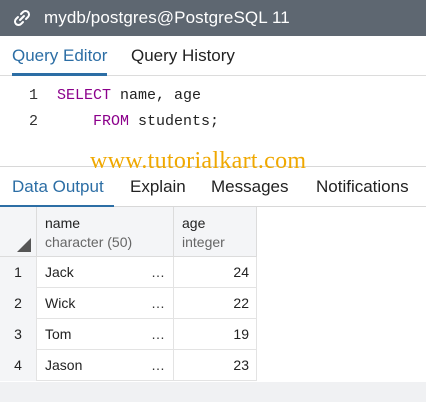 This screenshot has width=426, height=402. I want to click on watermark-text: www.tutorialkart.com, so click(198, 161).